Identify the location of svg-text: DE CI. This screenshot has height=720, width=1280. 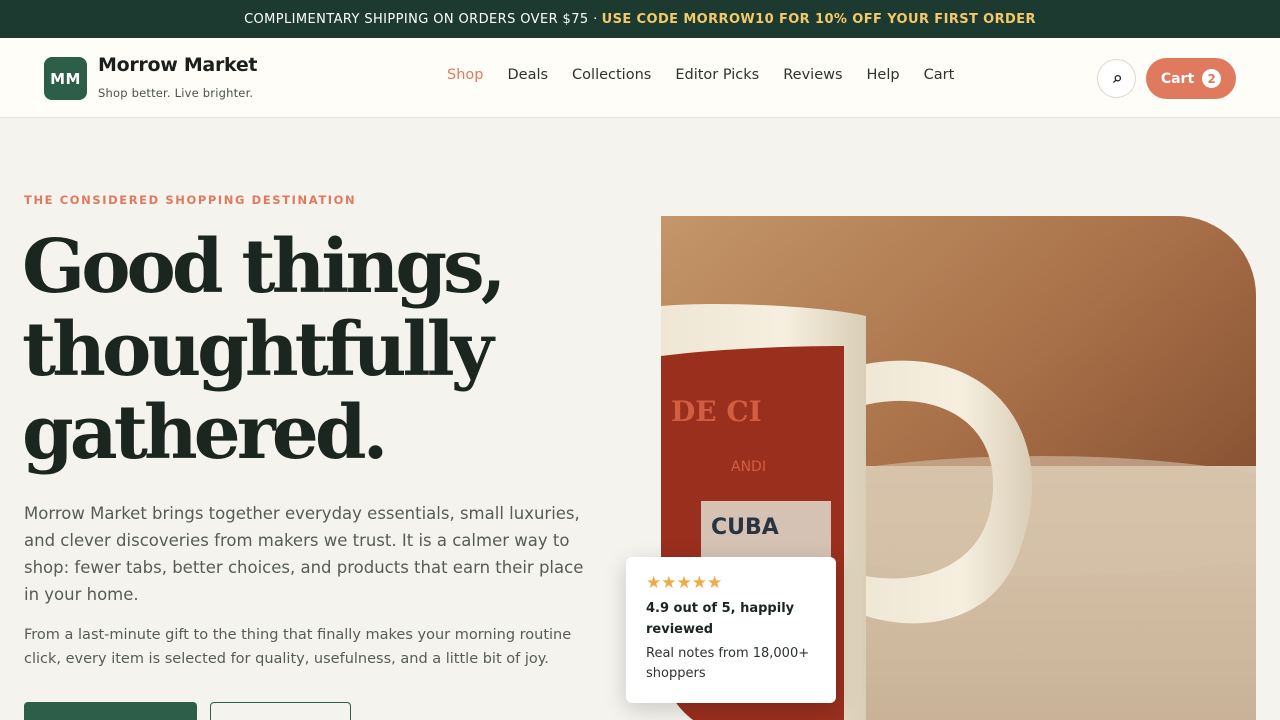
(716, 411).